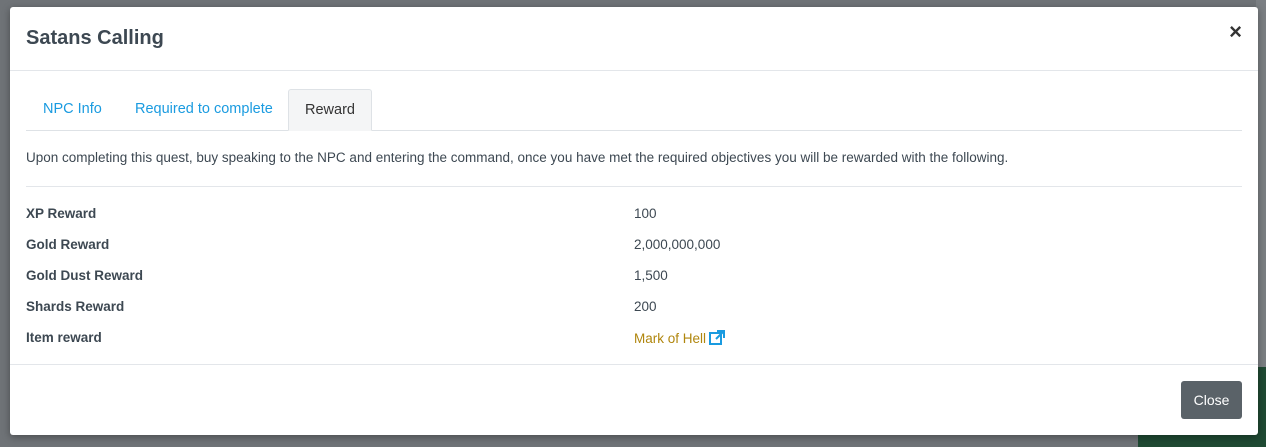  What do you see at coordinates (1235, 32) in the screenshot?
I see `close-icon: ×` at bounding box center [1235, 32].